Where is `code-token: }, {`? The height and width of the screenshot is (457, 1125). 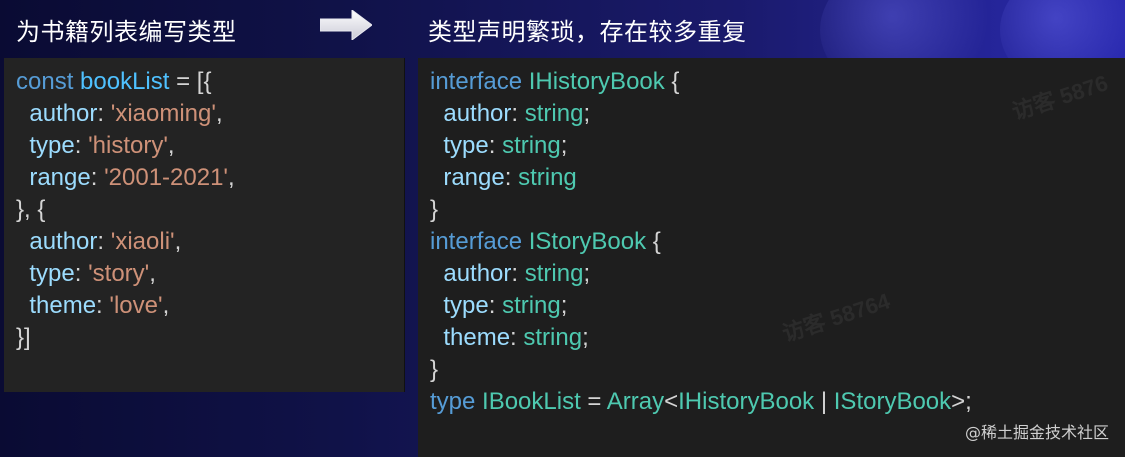 code-token: }, { is located at coordinates (31, 209).